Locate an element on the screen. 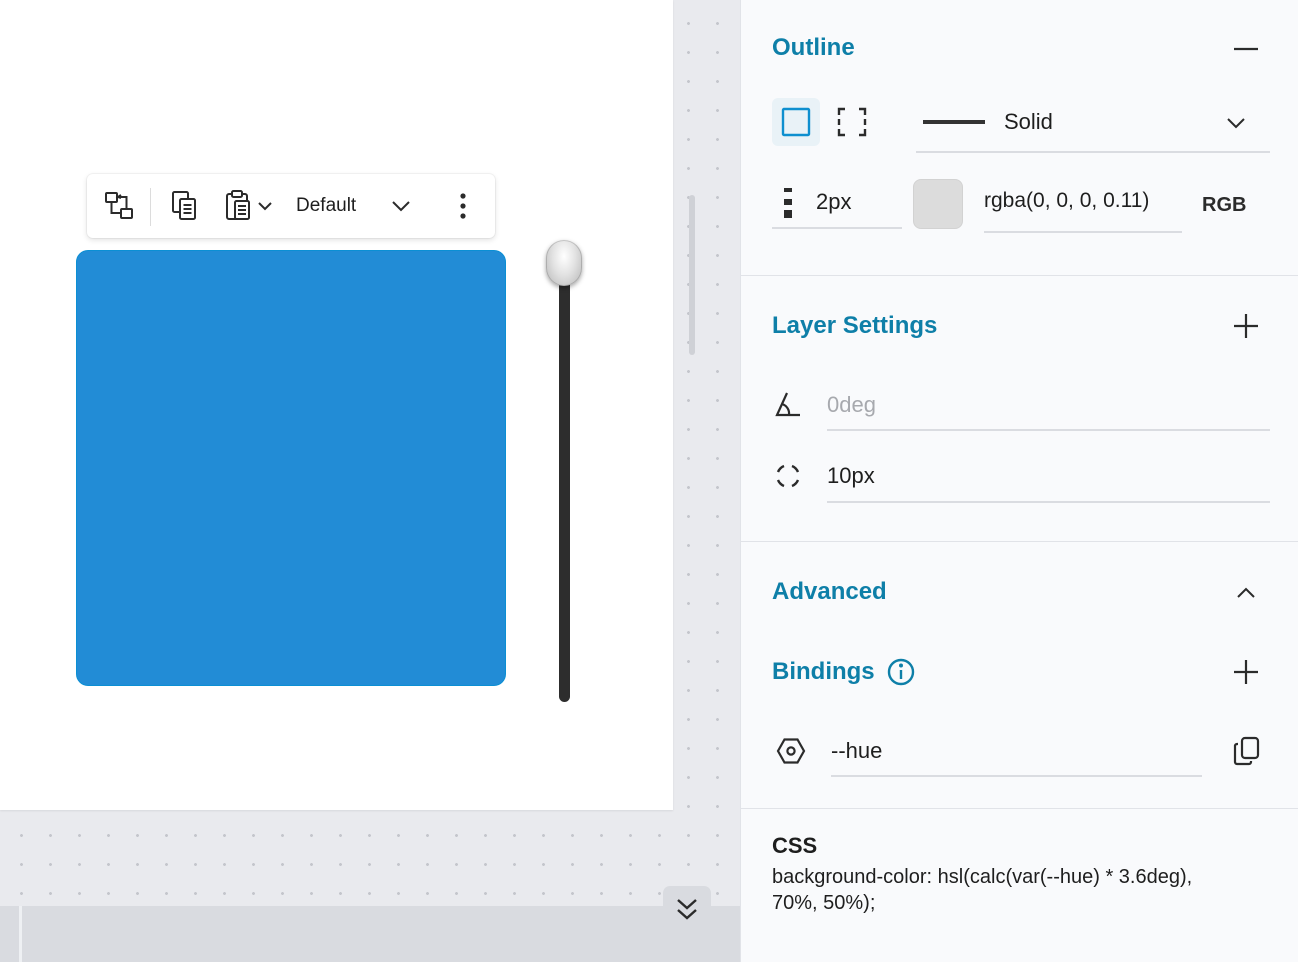 The width and height of the screenshot is (1298, 962). add-layer-setting-button is located at coordinates (1246, 326).